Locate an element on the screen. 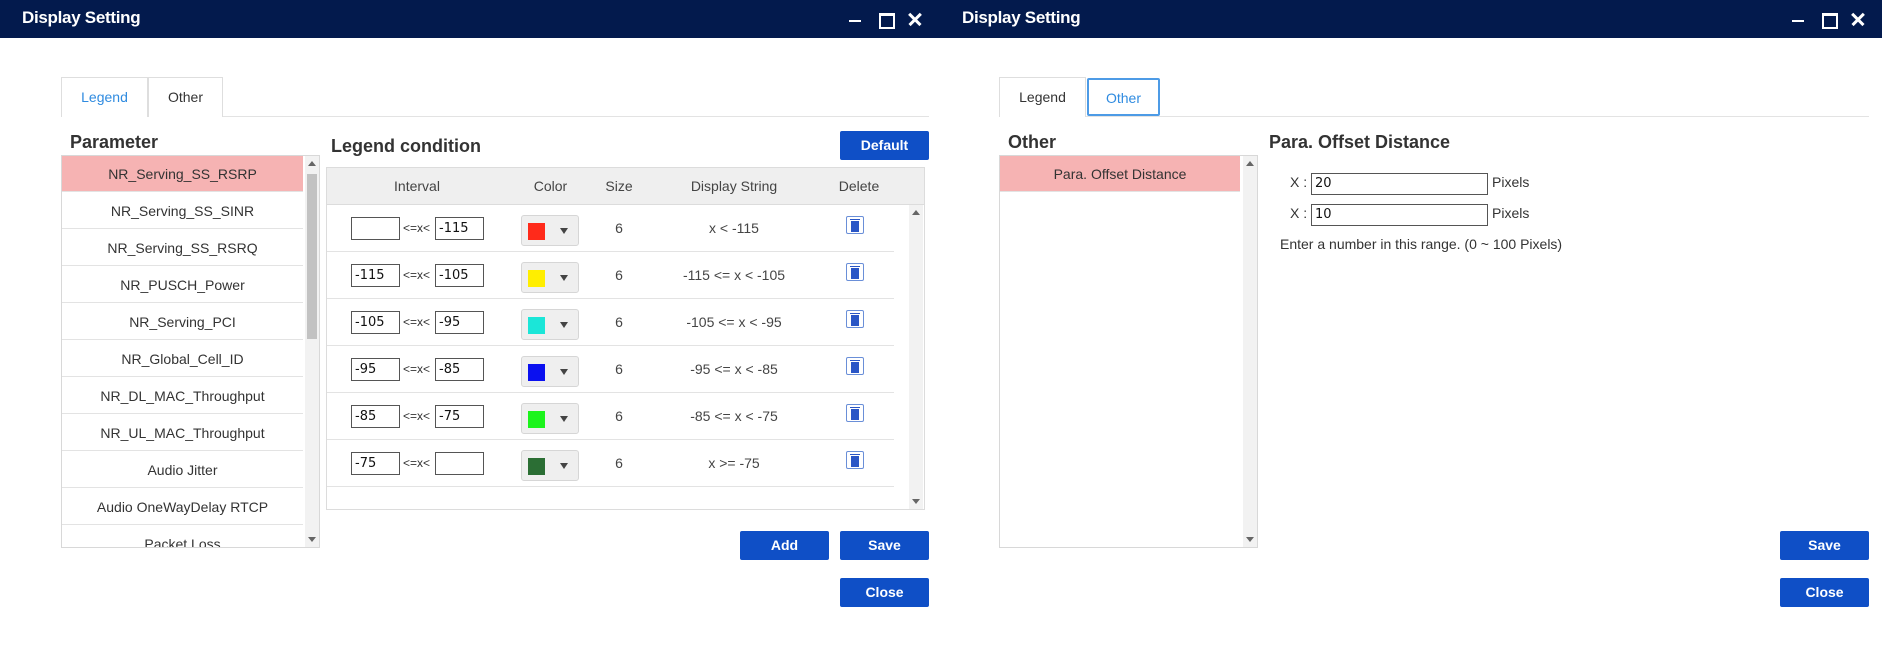 The width and height of the screenshot is (1882, 645). display-string: -105 <= x < -95 is located at coordinates (734, 322).